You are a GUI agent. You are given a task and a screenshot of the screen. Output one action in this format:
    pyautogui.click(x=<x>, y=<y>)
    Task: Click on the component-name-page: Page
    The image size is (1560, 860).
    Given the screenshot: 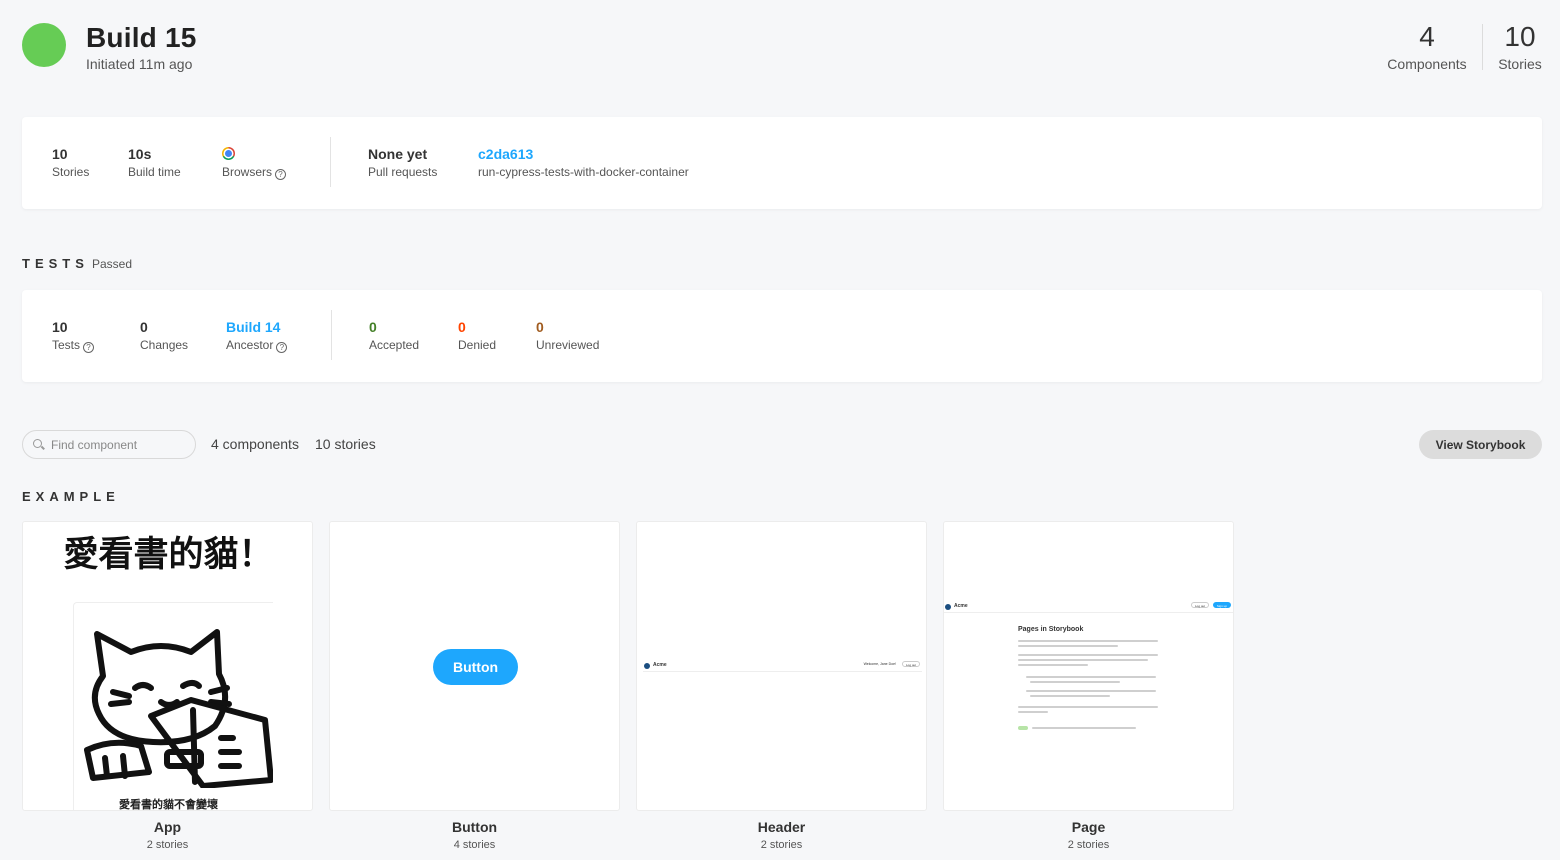 What is the action you would take?
    pyautogui.click(x=1088, y=827)
    